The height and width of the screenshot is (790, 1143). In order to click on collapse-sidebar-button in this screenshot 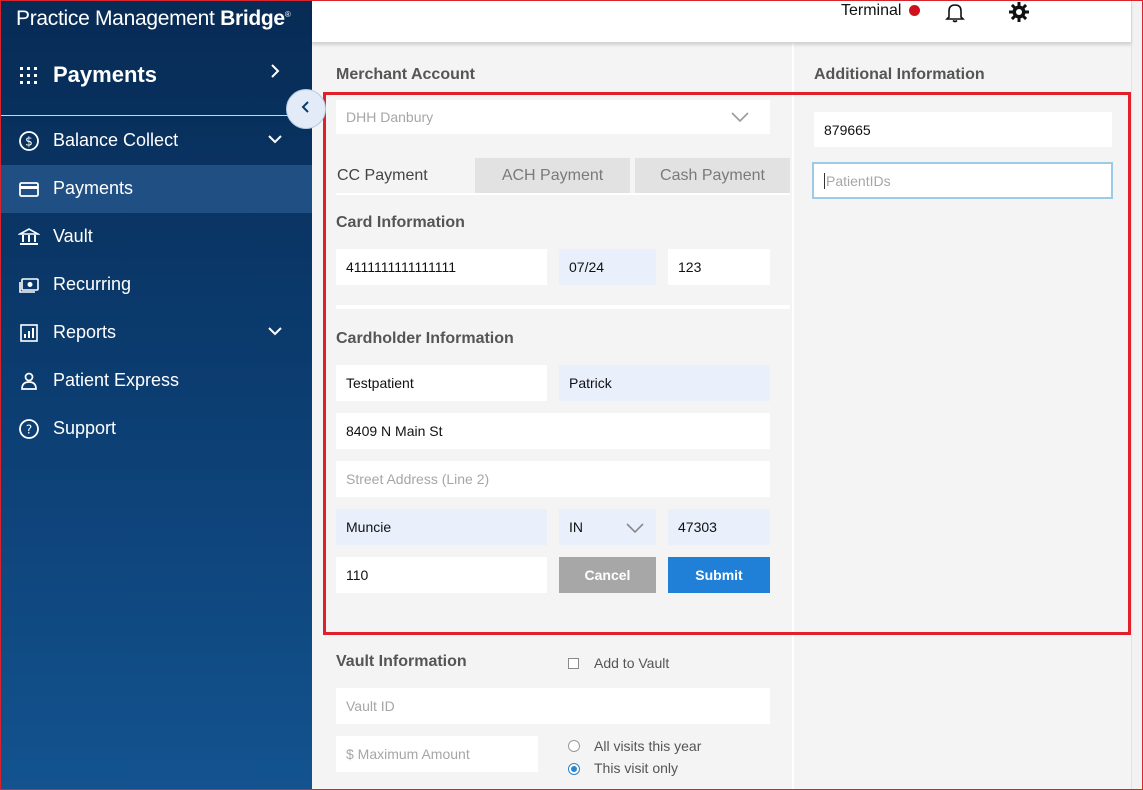, I will do `click(306, 109)`.